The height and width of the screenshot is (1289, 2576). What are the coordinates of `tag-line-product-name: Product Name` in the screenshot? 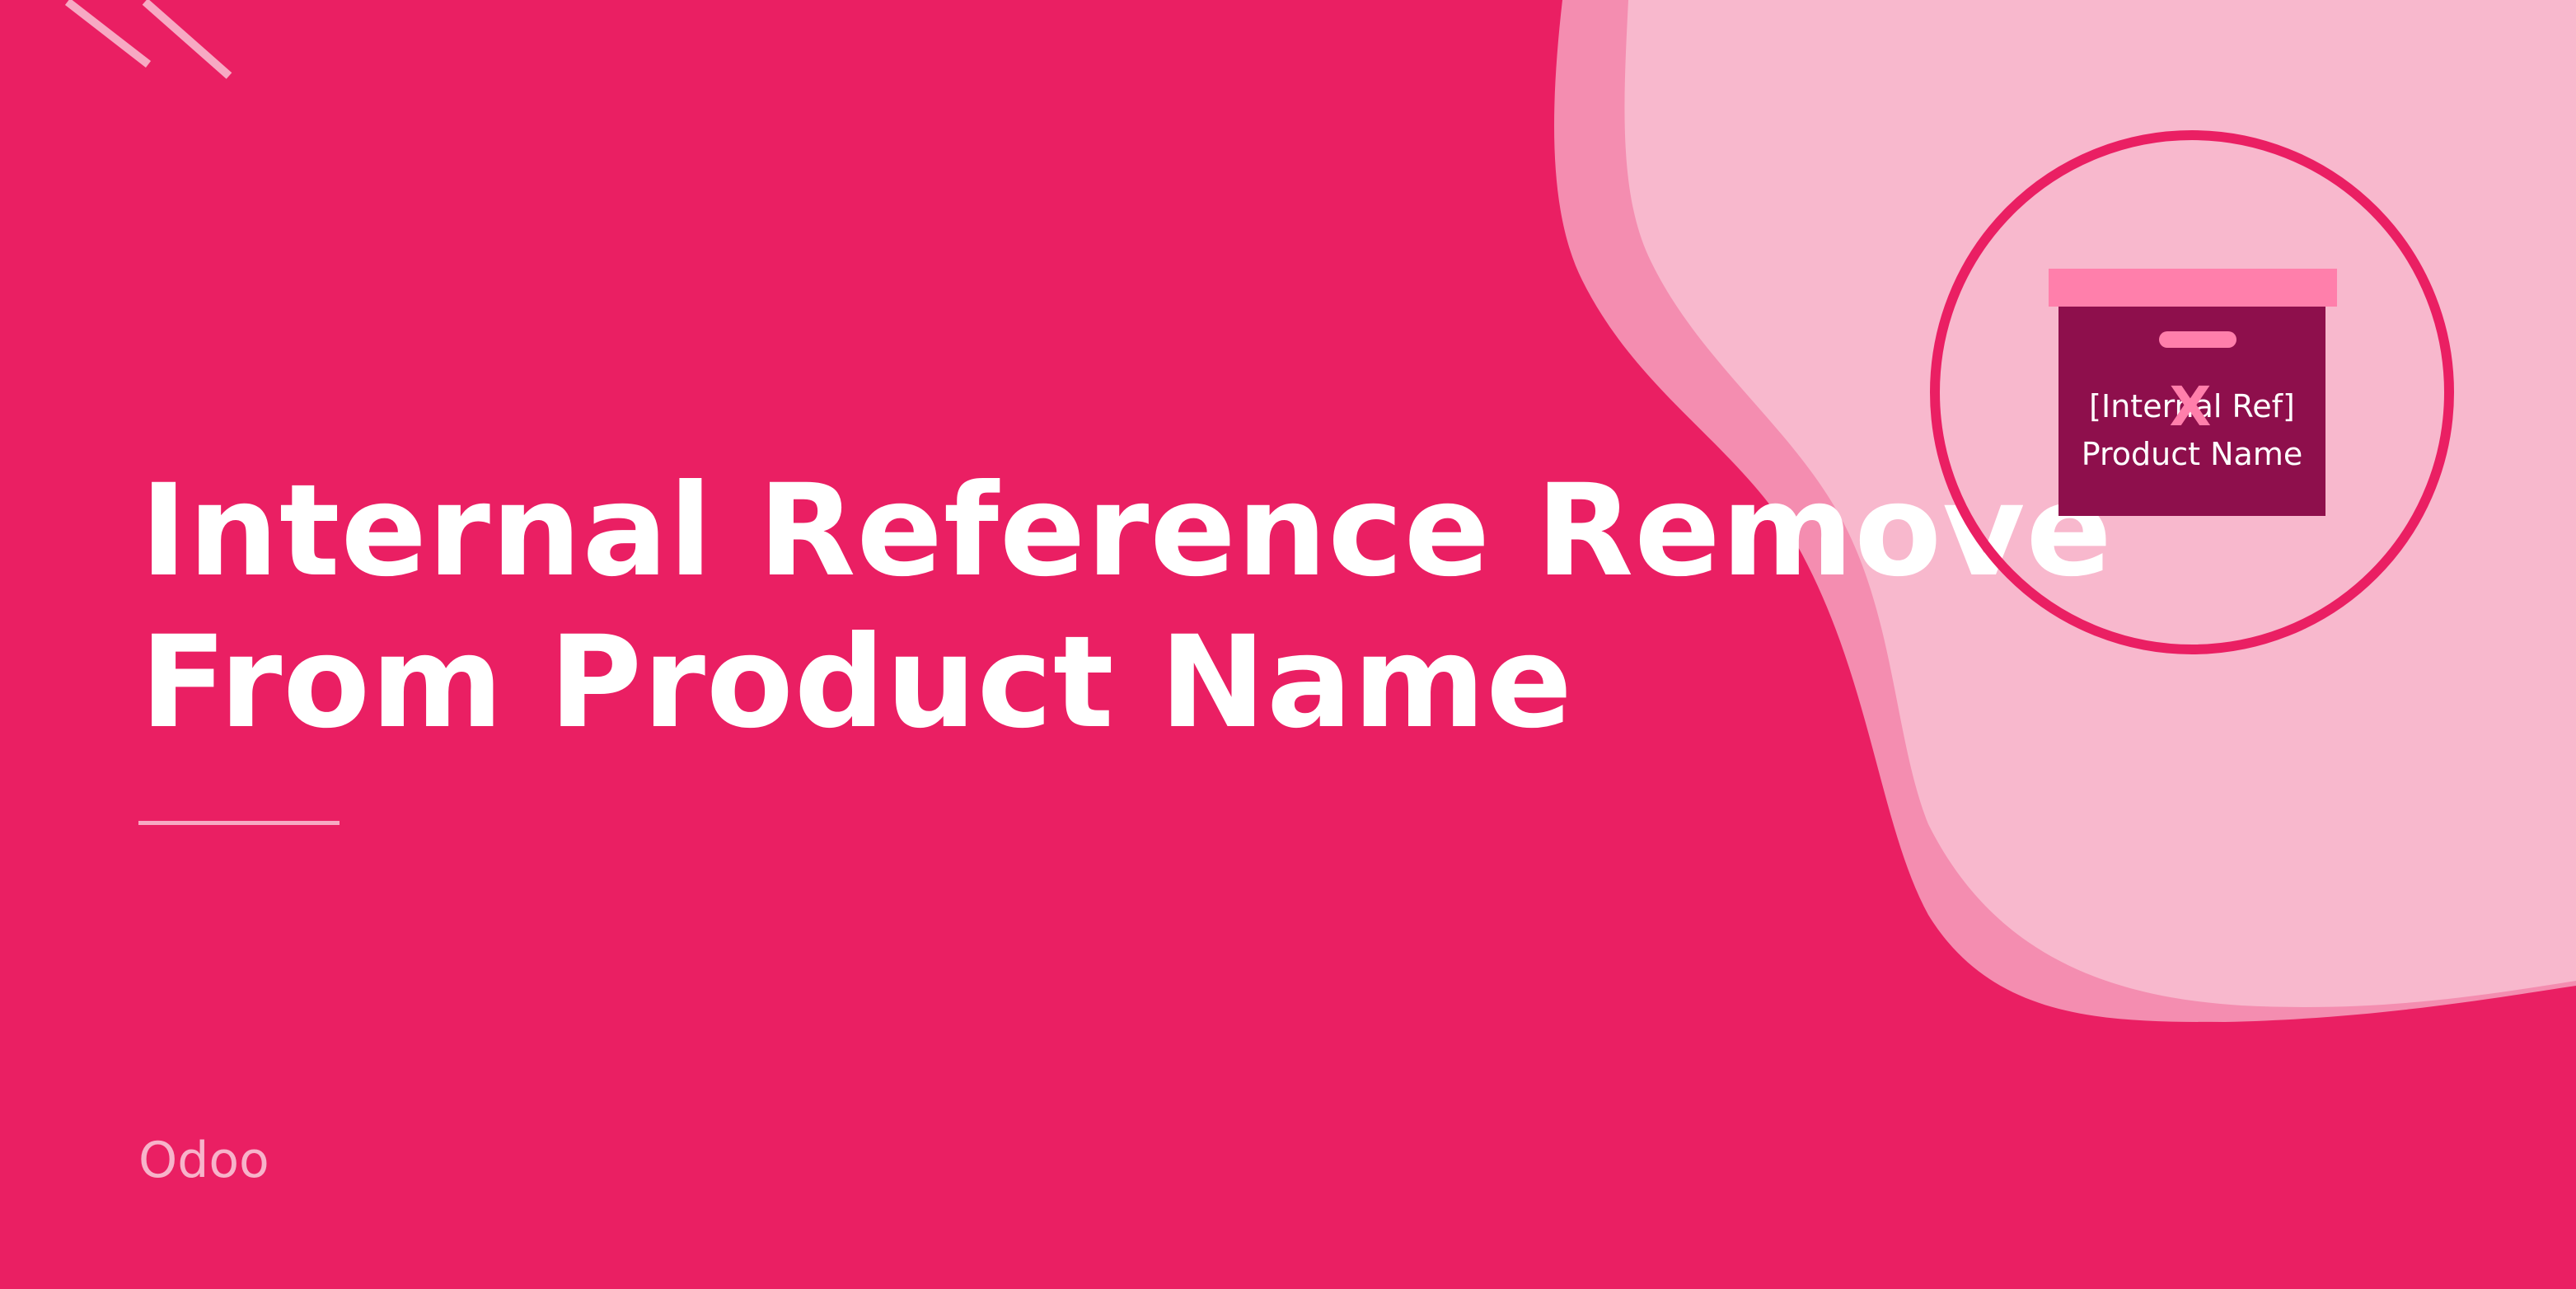 It's located at (2192, 454).